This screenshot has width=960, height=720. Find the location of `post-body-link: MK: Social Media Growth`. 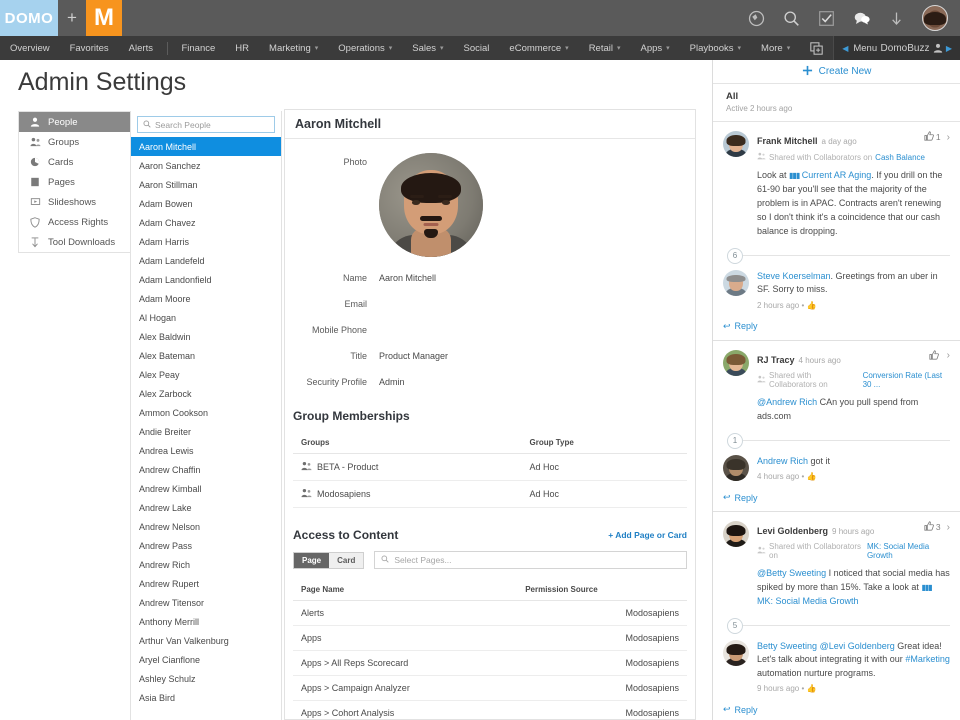

post-body-link: MK: Social Media Growth is located at coordinates (808, 601).